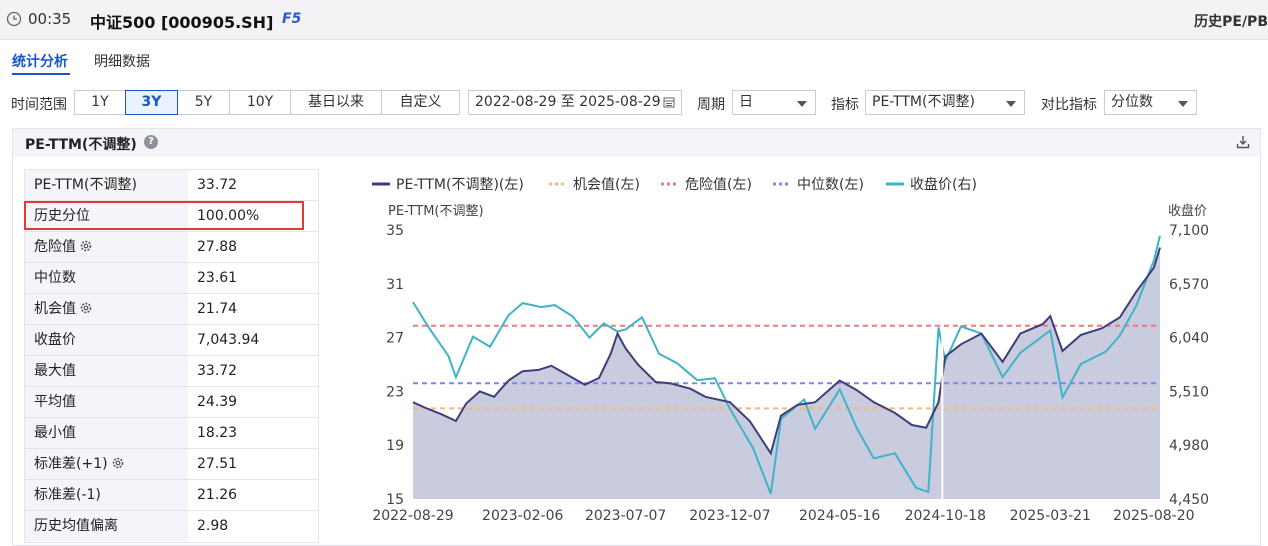 The image size is (1268, 546). Describe the element at coordinates (106, 278) in the screenshot. I see `stats-label: 中位数` at that location.